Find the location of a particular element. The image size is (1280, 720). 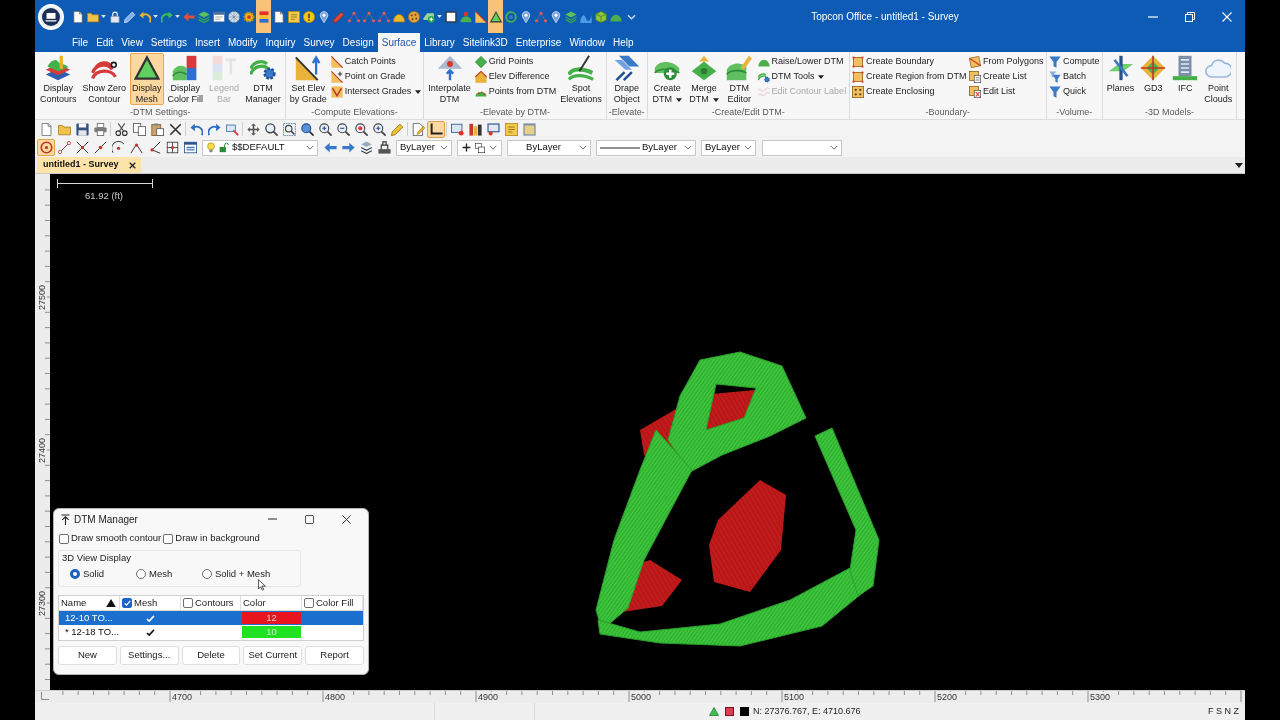

snap-target-button is located at coordinates (46, 147).